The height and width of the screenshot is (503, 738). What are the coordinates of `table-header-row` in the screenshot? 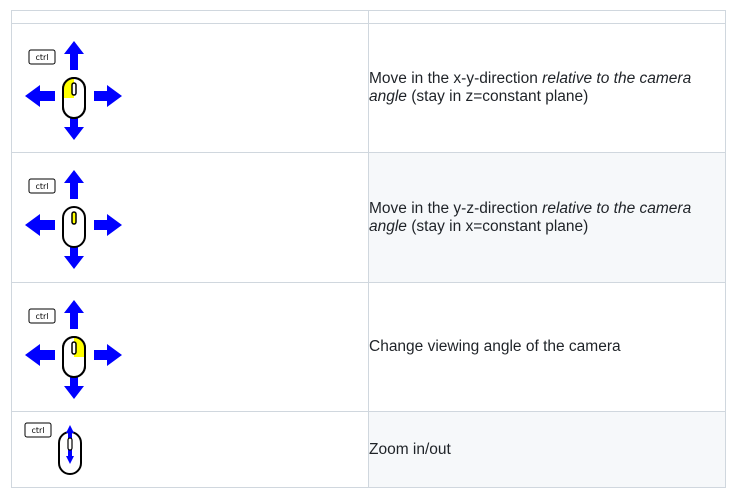 It's located at (368, 17).